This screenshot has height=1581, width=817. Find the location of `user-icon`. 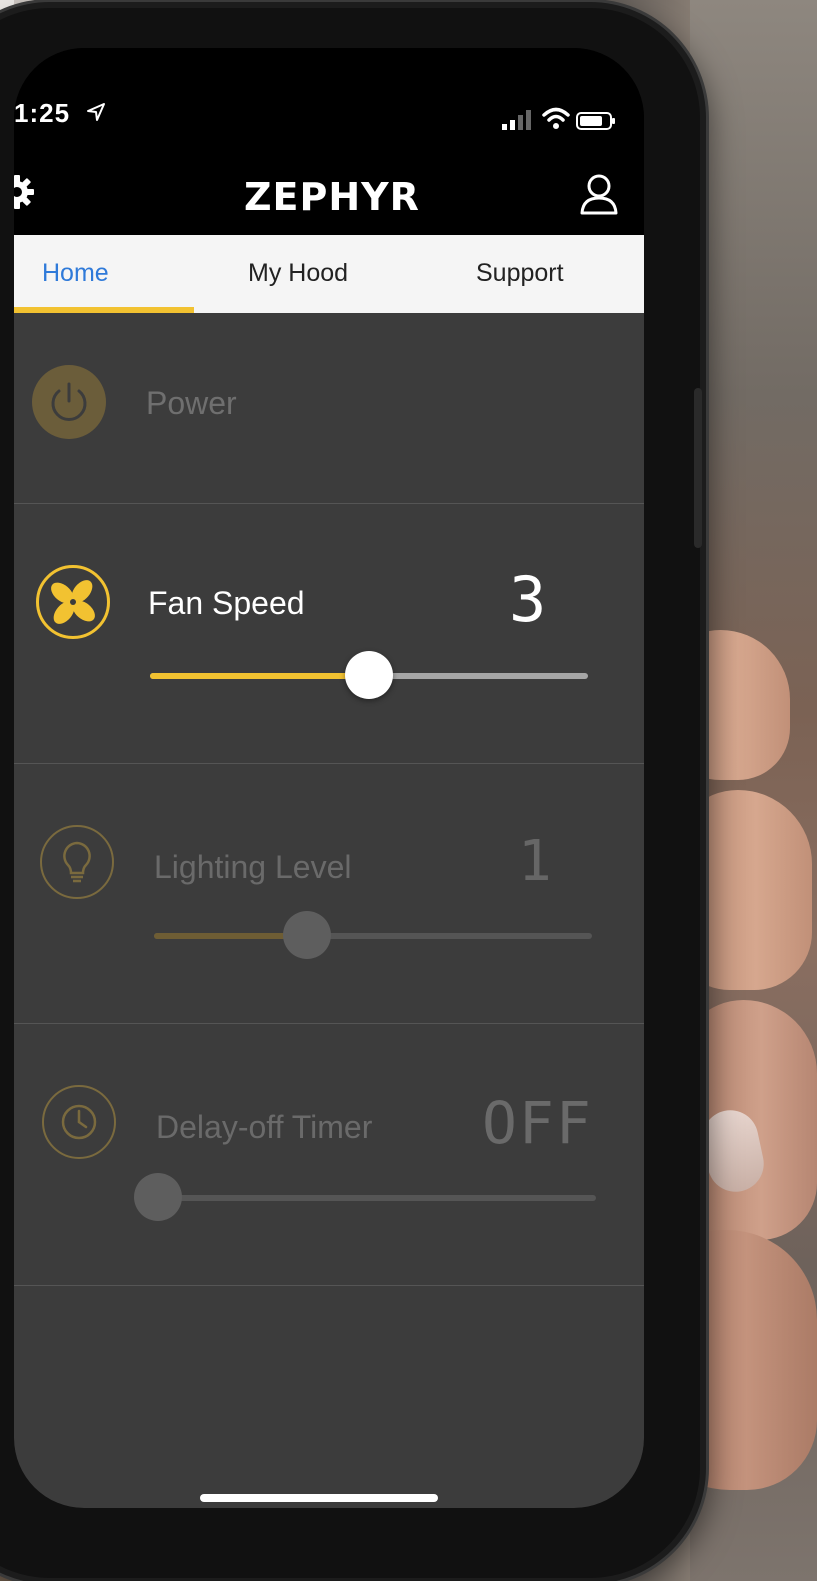

user-icon is located at coordinates (599, 195).